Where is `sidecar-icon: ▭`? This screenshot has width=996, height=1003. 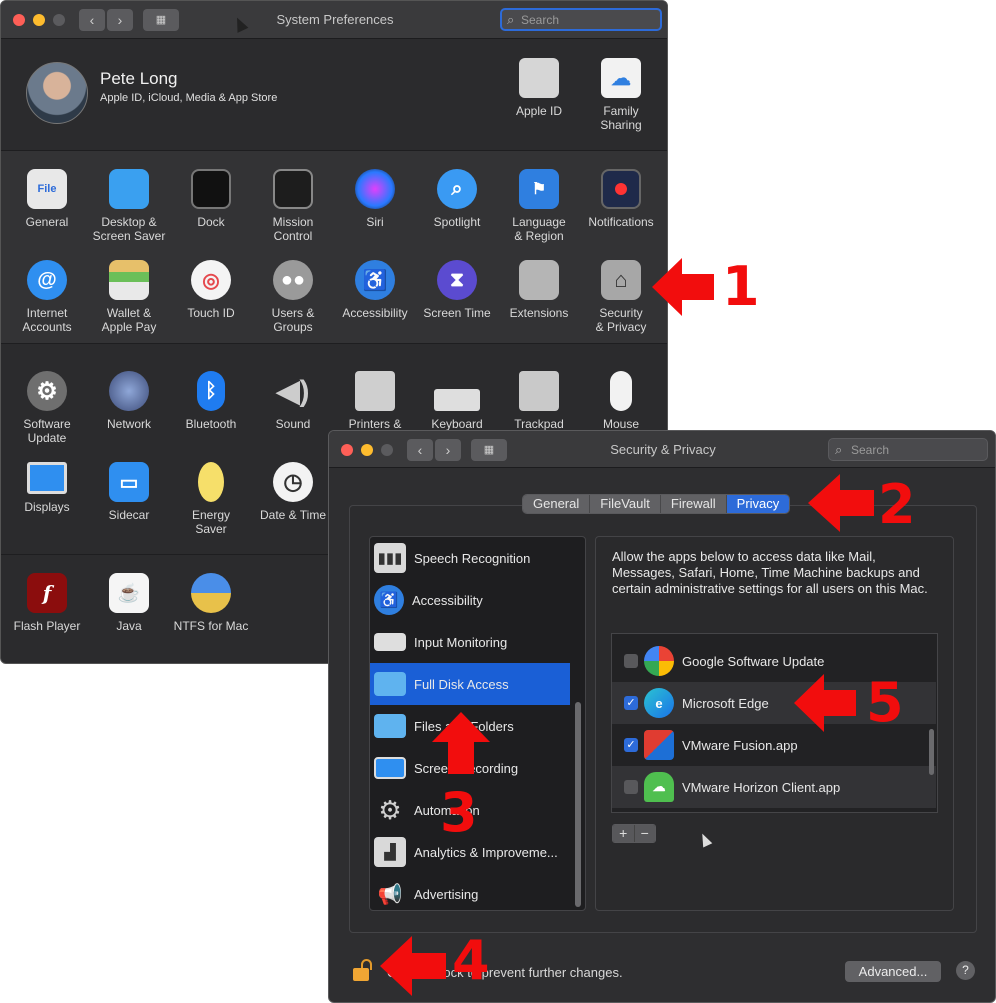
sidecar-icon: ▭ is located at coordinates (129, 482).